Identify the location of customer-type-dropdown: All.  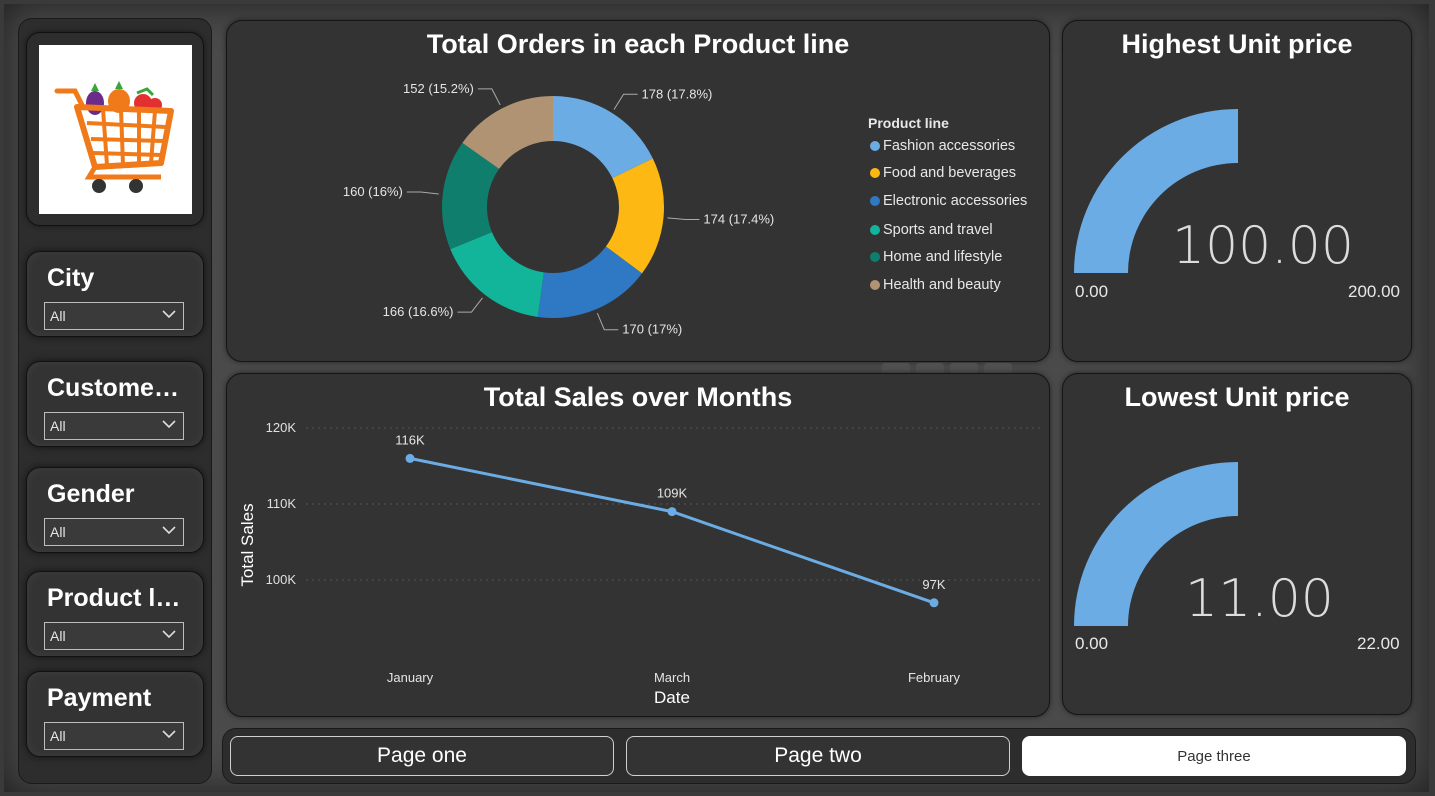
(114, 426).